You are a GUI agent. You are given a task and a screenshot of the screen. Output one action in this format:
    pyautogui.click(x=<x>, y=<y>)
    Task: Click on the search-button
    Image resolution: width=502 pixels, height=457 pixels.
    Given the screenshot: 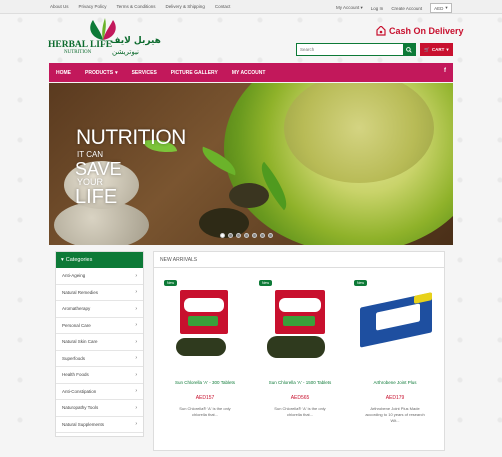 What is the action you would take?
    pyautogui.click(x=409, y=49)
    